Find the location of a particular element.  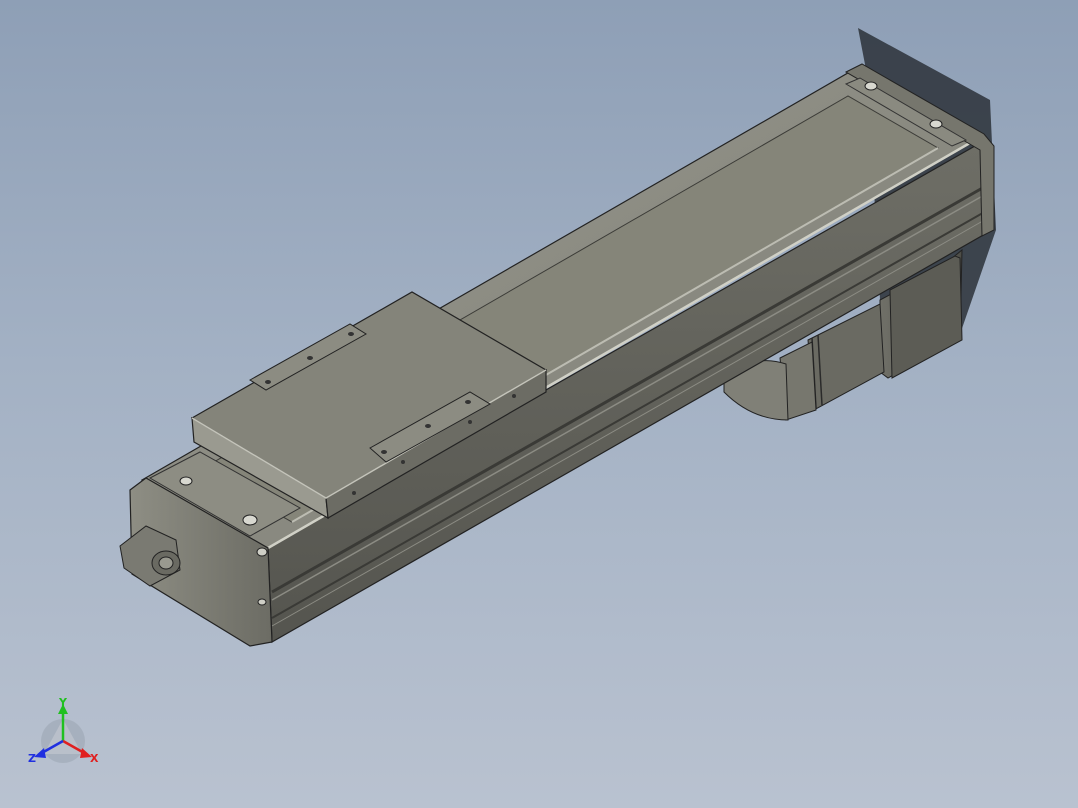

z-axis-label: Z is located at coordinates (32, 758).